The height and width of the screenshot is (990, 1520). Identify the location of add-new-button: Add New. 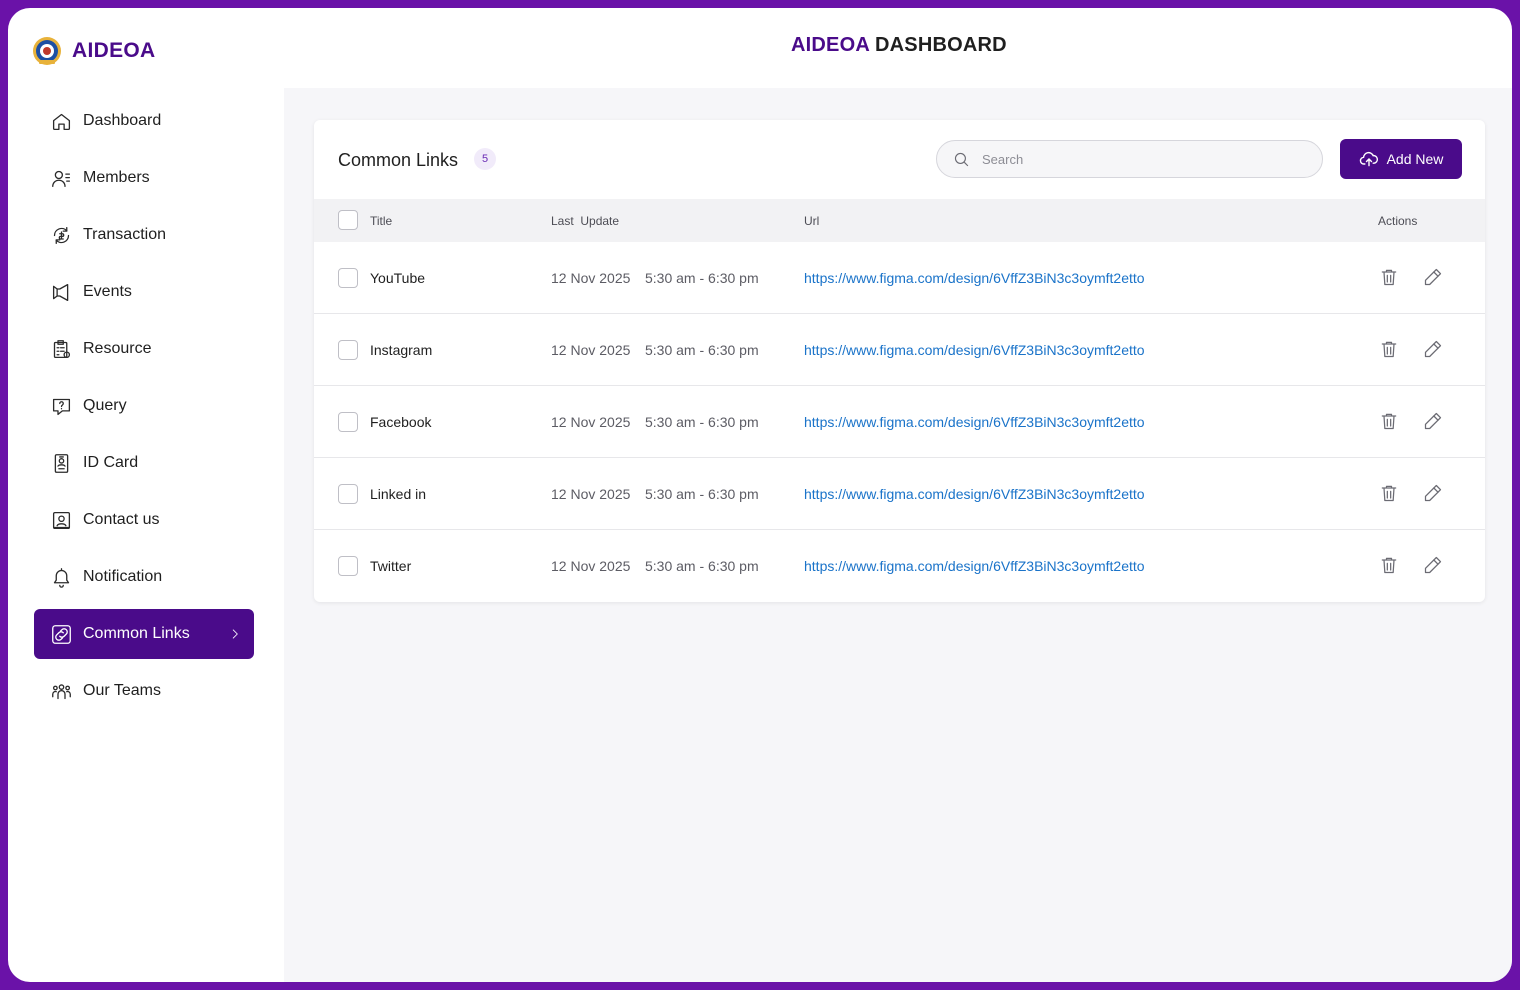
(1401, 159).